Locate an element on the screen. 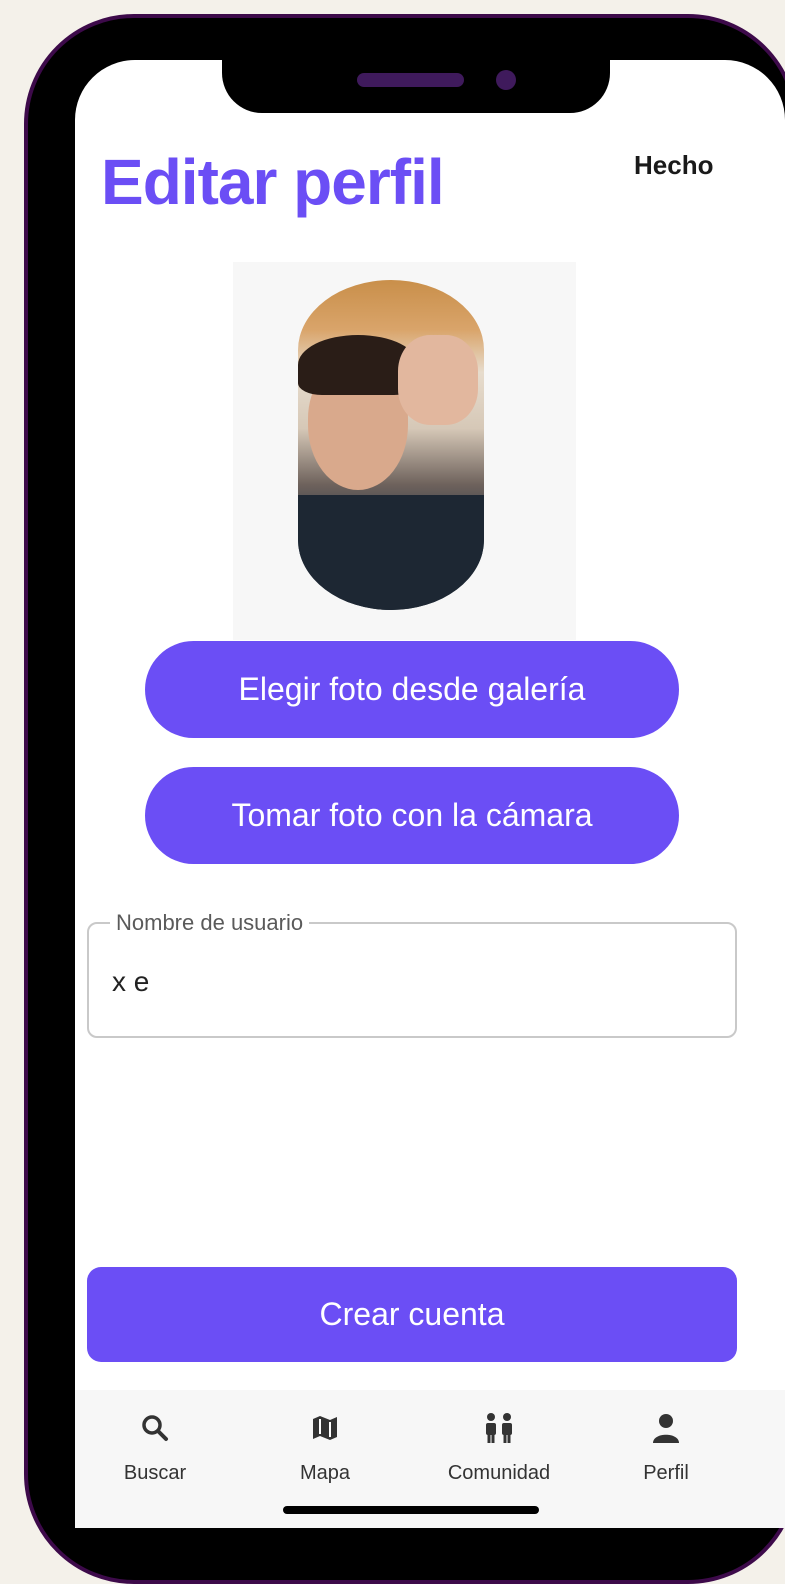  username-value: x e is located at coordinates (130, 982).